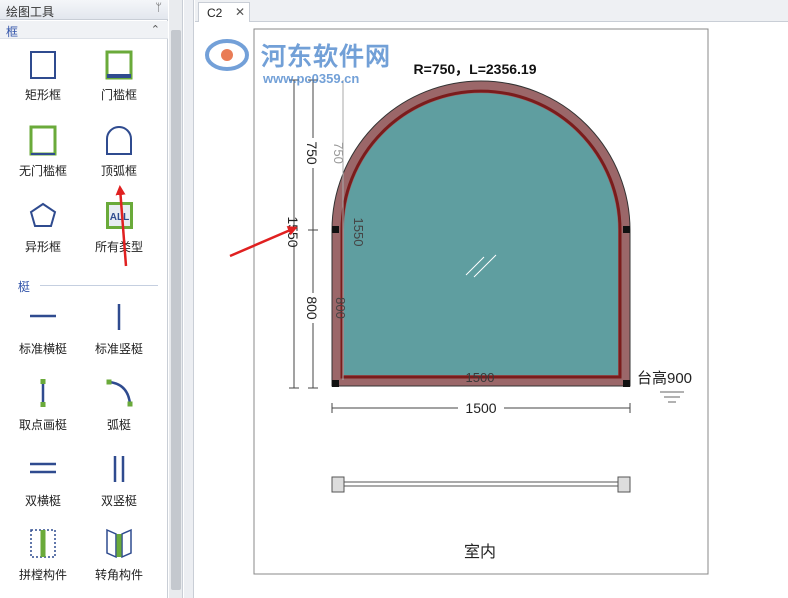 Image resolution: width=788 pixels, height=598 pixels. Describe the element at coordinates (43, 483) in the screenshot. I see `tool-double-horizontal-mullion: 双横梃` at that location.